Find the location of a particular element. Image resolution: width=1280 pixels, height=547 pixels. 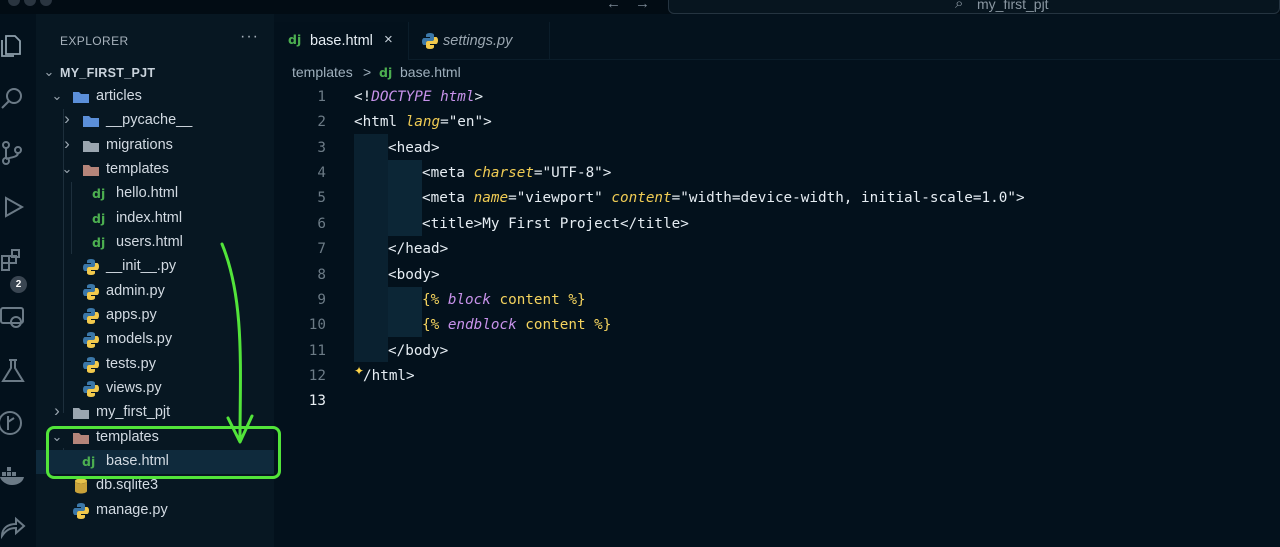

editor-tabs: dj base.html × settings.py is located at coordinates (777, 37).